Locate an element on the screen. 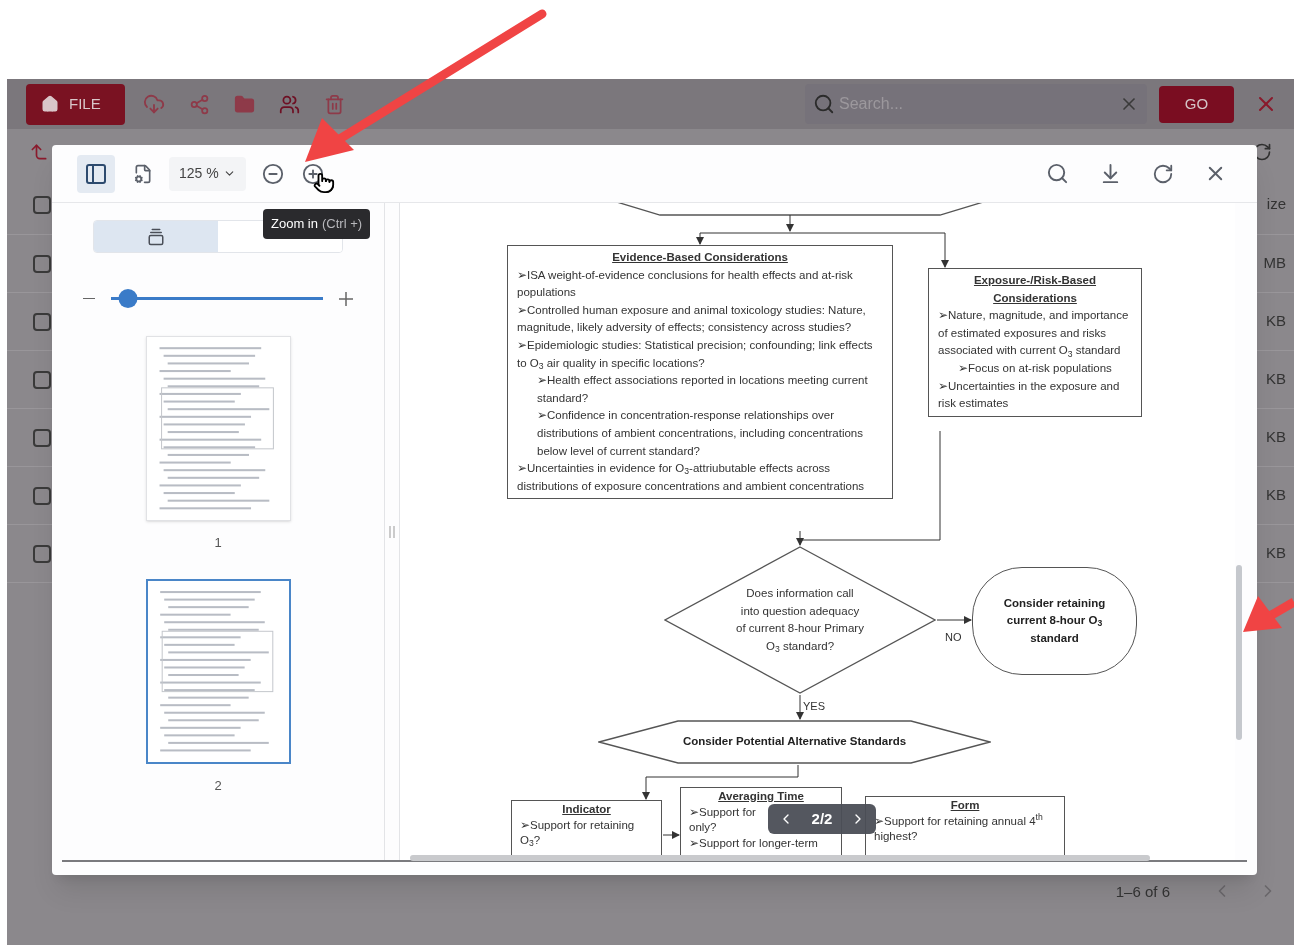 This screenshot has height=945, width=1294. box-title: Averaging Time is located at coordinates (761, 796).